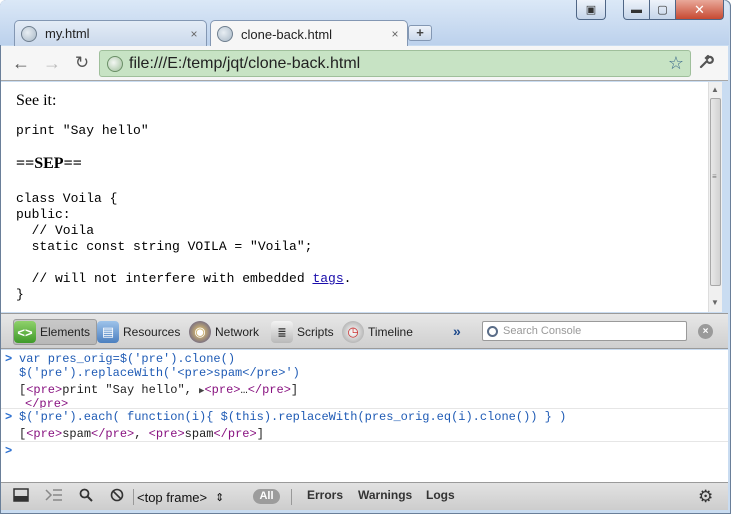 The width and height of the screenshot is (731, 514). I want to click on tab-clone-back-html: clone-back.html ×, so click(309, 33).